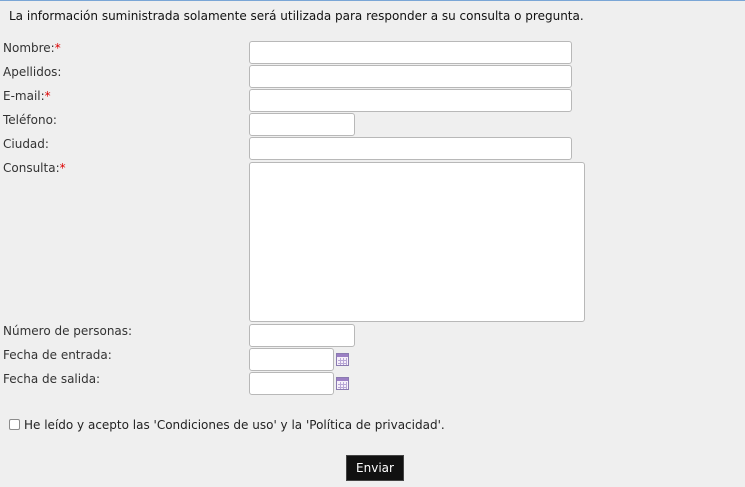 The width and height of the screenshot is (745, 487). What do you see at coordinates (24, 96) in the screenshot?
I see `email-label-text: E-mail:` at bounding box center [24, 96].